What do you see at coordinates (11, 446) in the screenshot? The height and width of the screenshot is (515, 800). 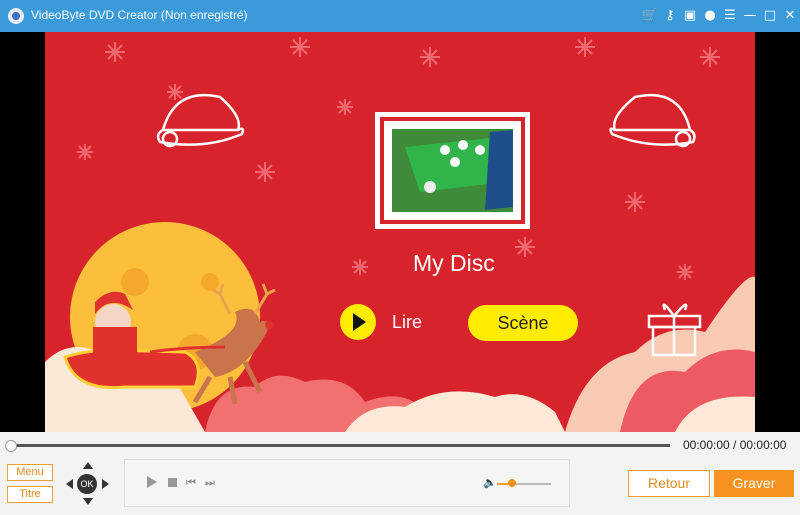 I see `progress-handle` at bounding box center [11, 446].